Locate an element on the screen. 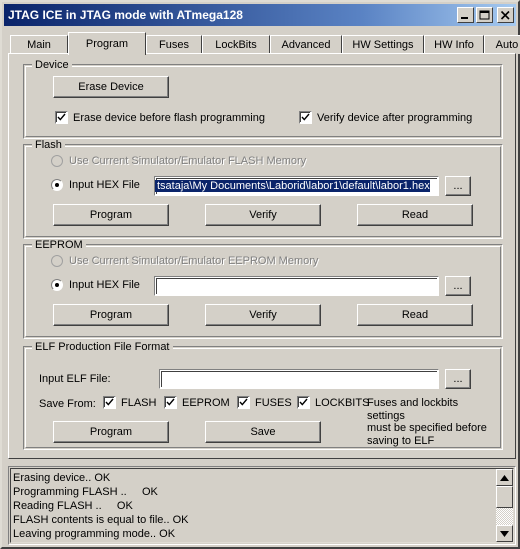  erase-before-flash-checkbox: Erase device before flash programming is located at coordinates (160, 117).